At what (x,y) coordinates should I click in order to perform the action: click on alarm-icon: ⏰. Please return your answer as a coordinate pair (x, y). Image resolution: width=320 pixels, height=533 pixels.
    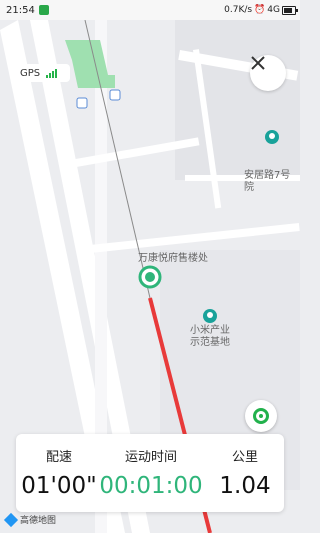
    Looking at the image, I should click on (260, 10).